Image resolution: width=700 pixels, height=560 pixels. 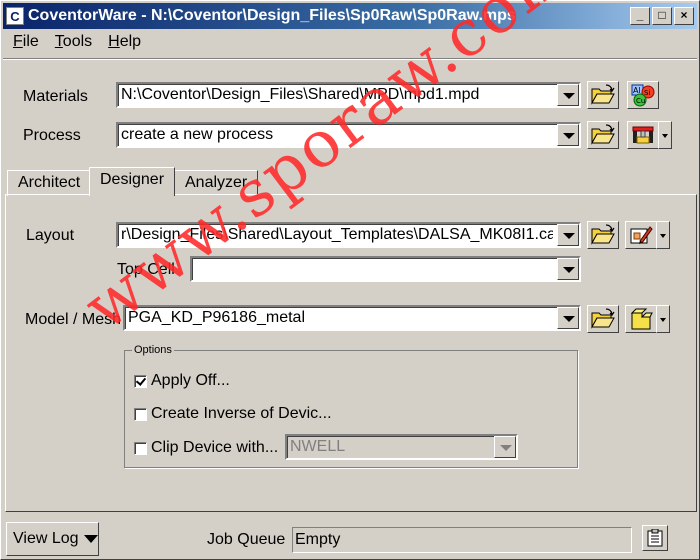 I want to click on model-block-icon, so click(x=641, y=319).